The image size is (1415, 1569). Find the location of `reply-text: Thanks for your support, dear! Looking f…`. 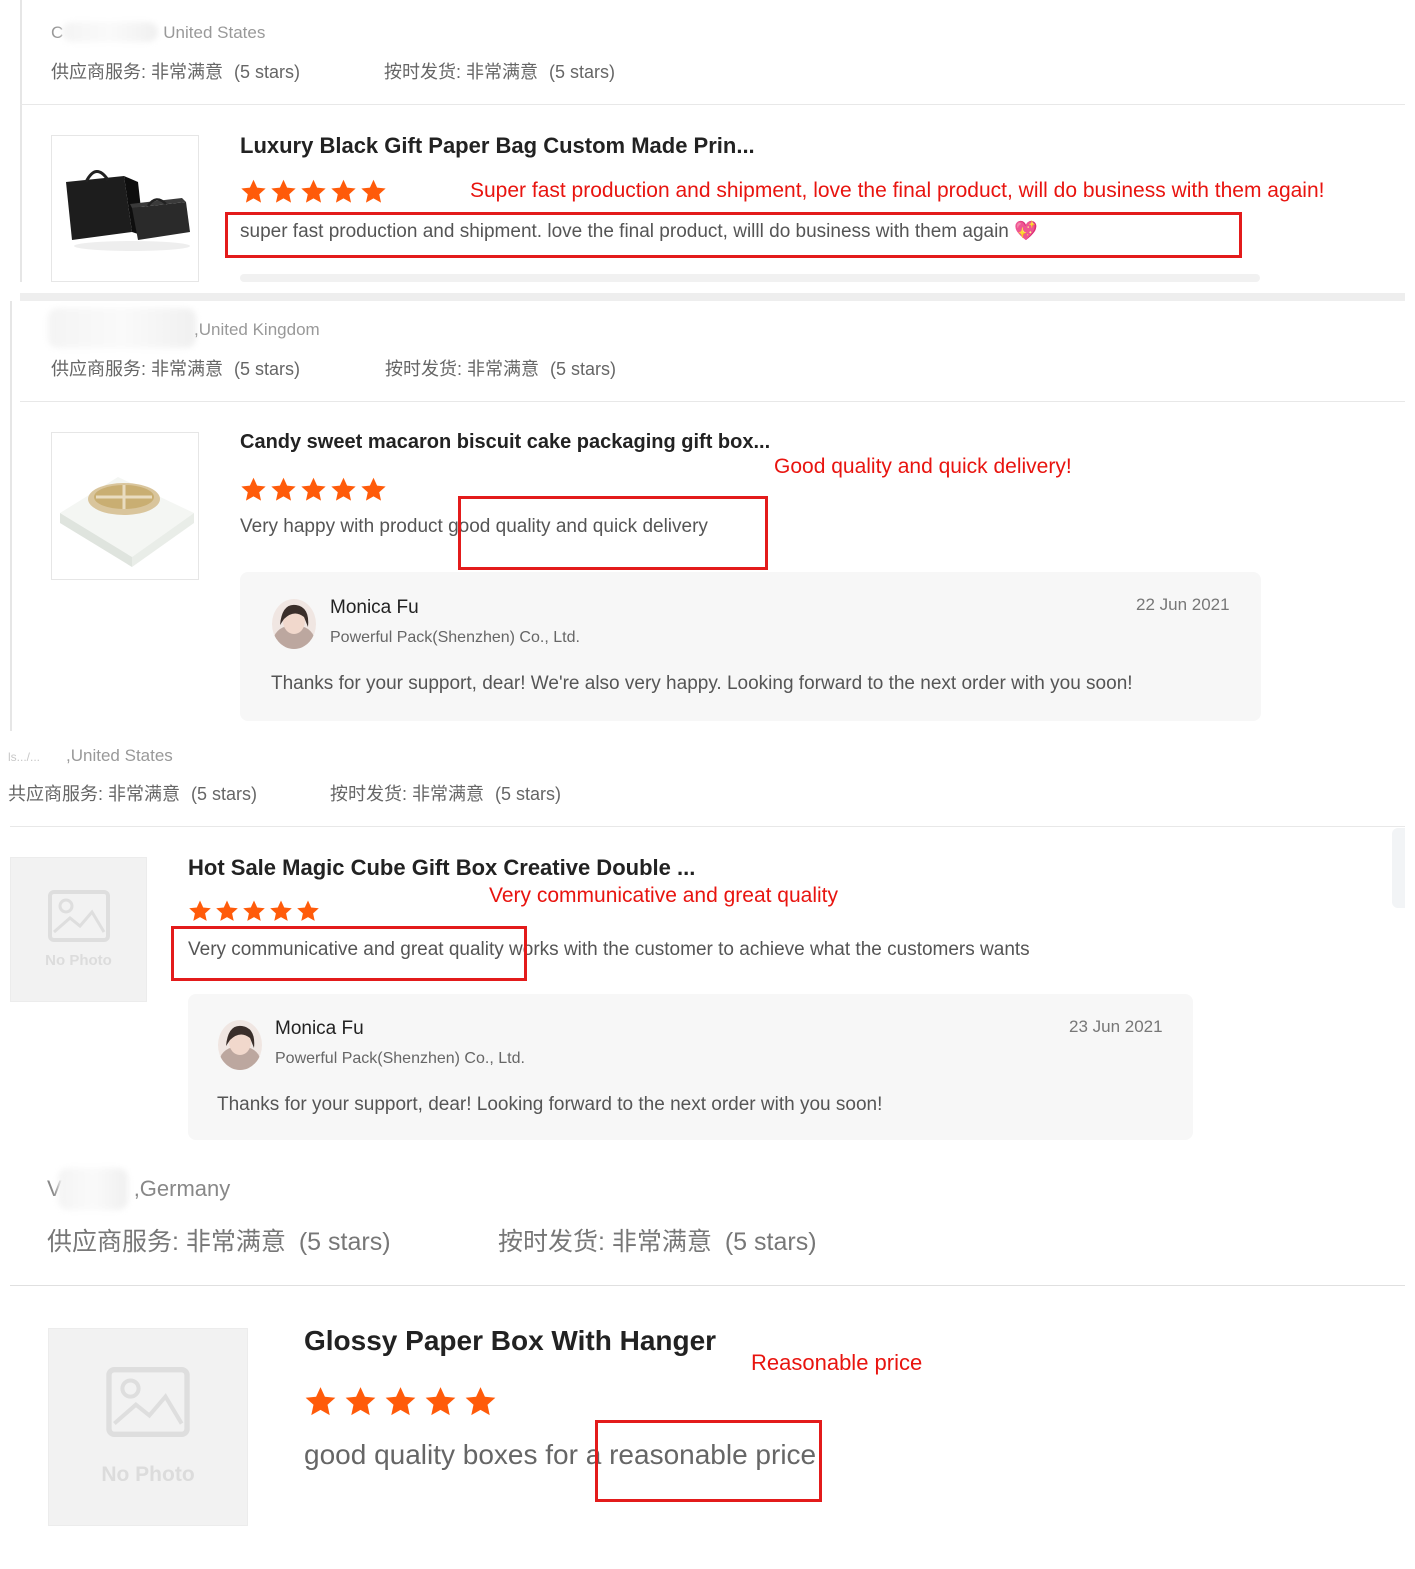

reply-text: Thanks for your support, dear! Looking f… is located at coordinates (550, 1104).